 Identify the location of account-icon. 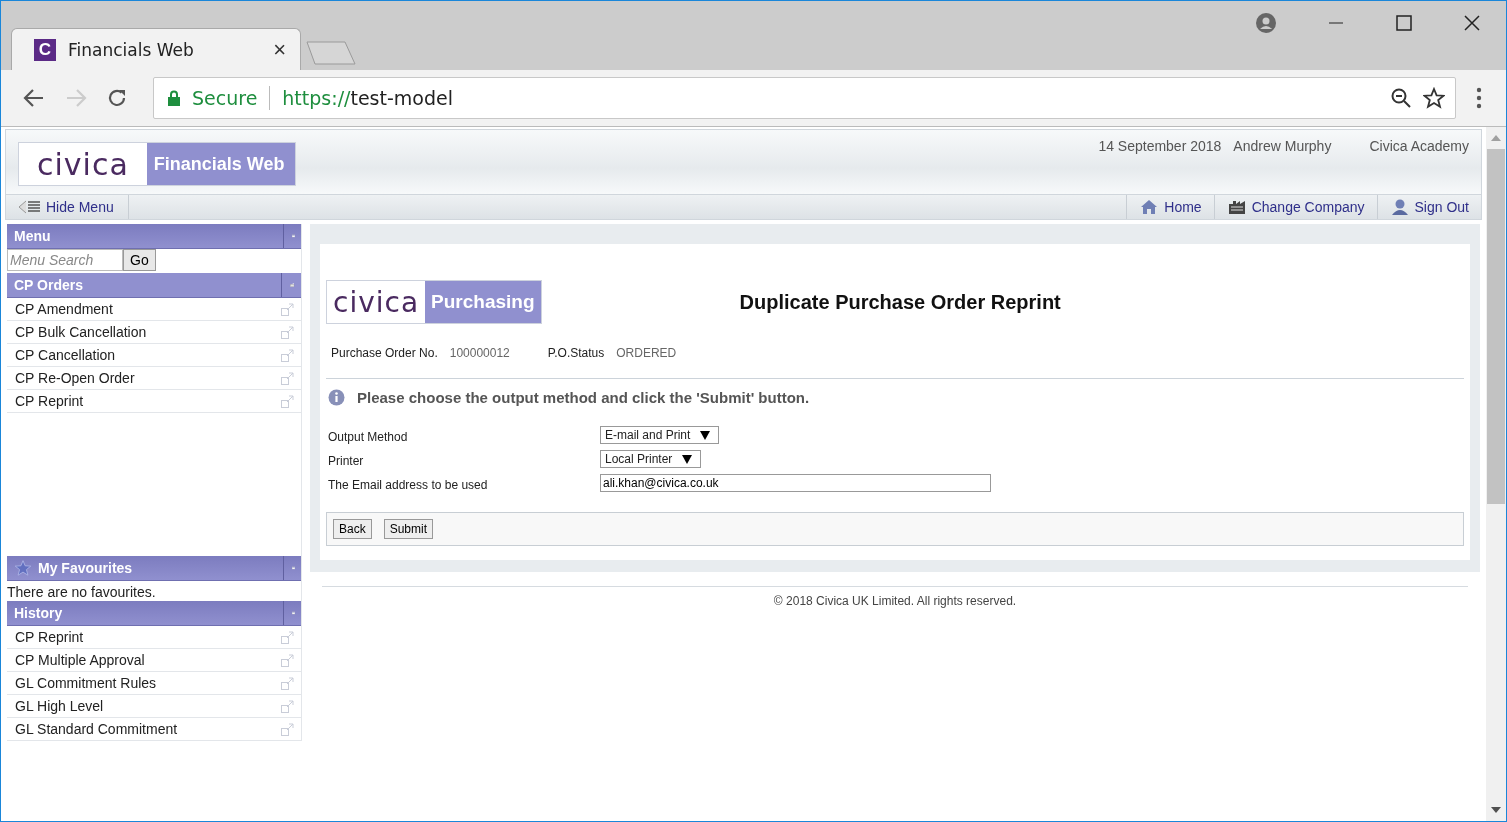
(1266, 23).